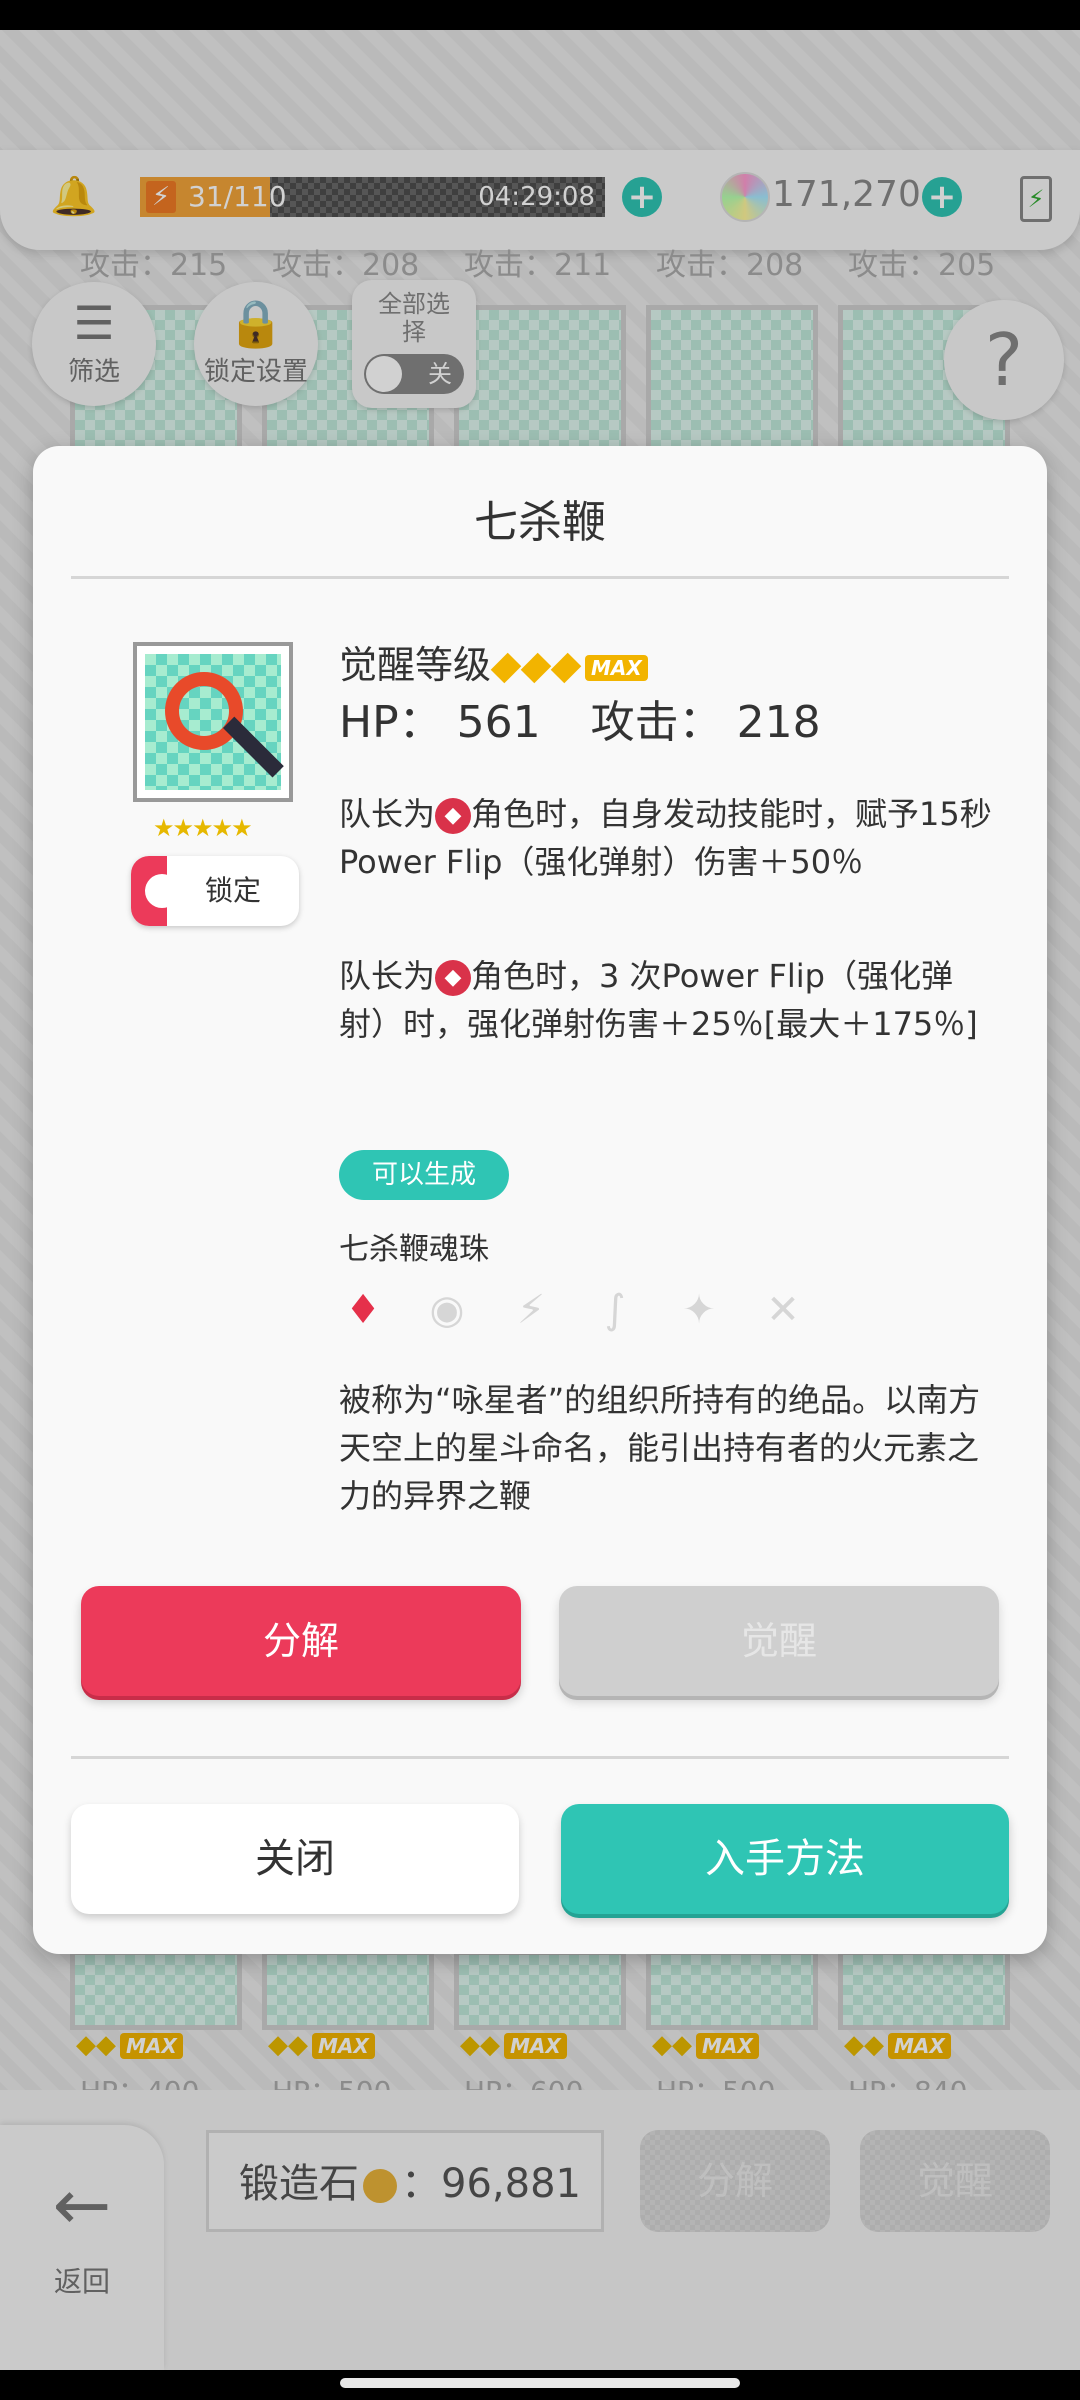  I want to click on lightning-element-icon: ⚡, so click(531, 1310).